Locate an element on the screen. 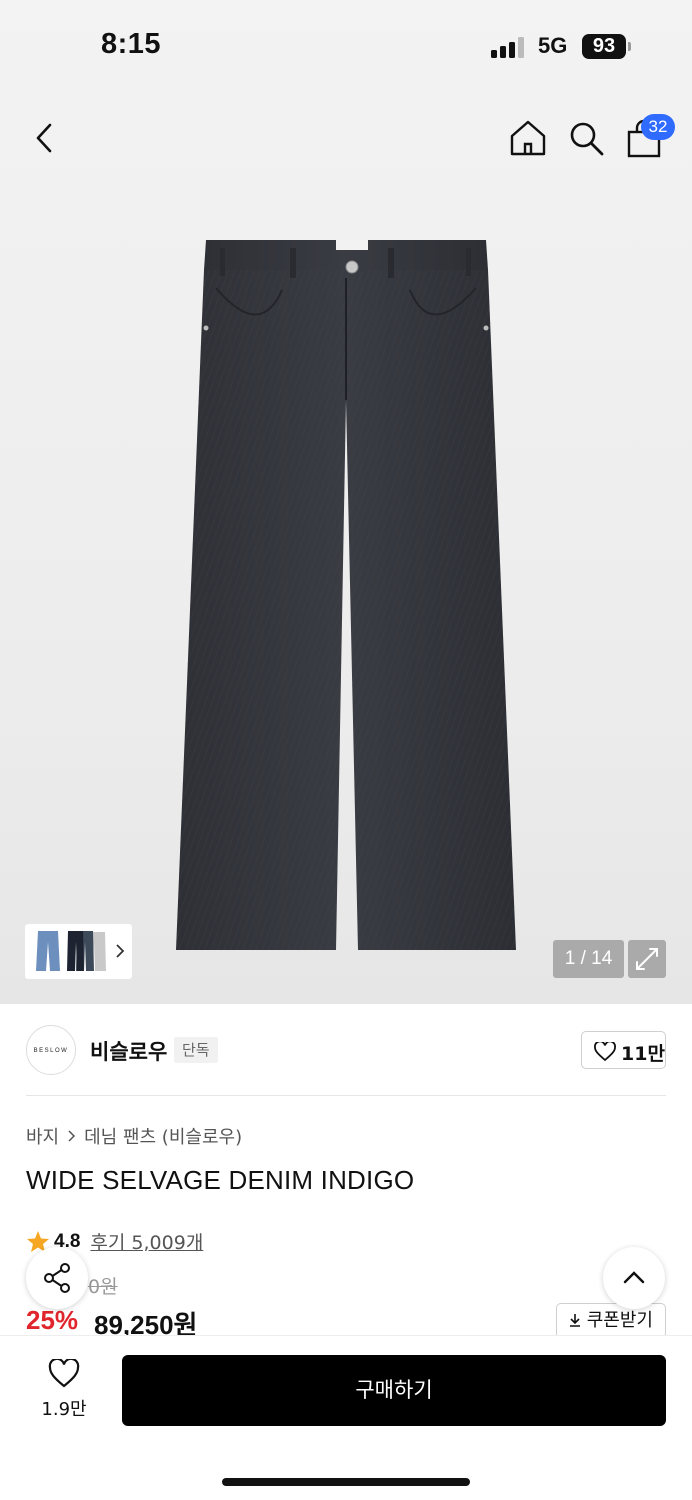 This screenshot has width=692, height=1500. brand-like-button: 11만 is located at coordinates (623, 1050).